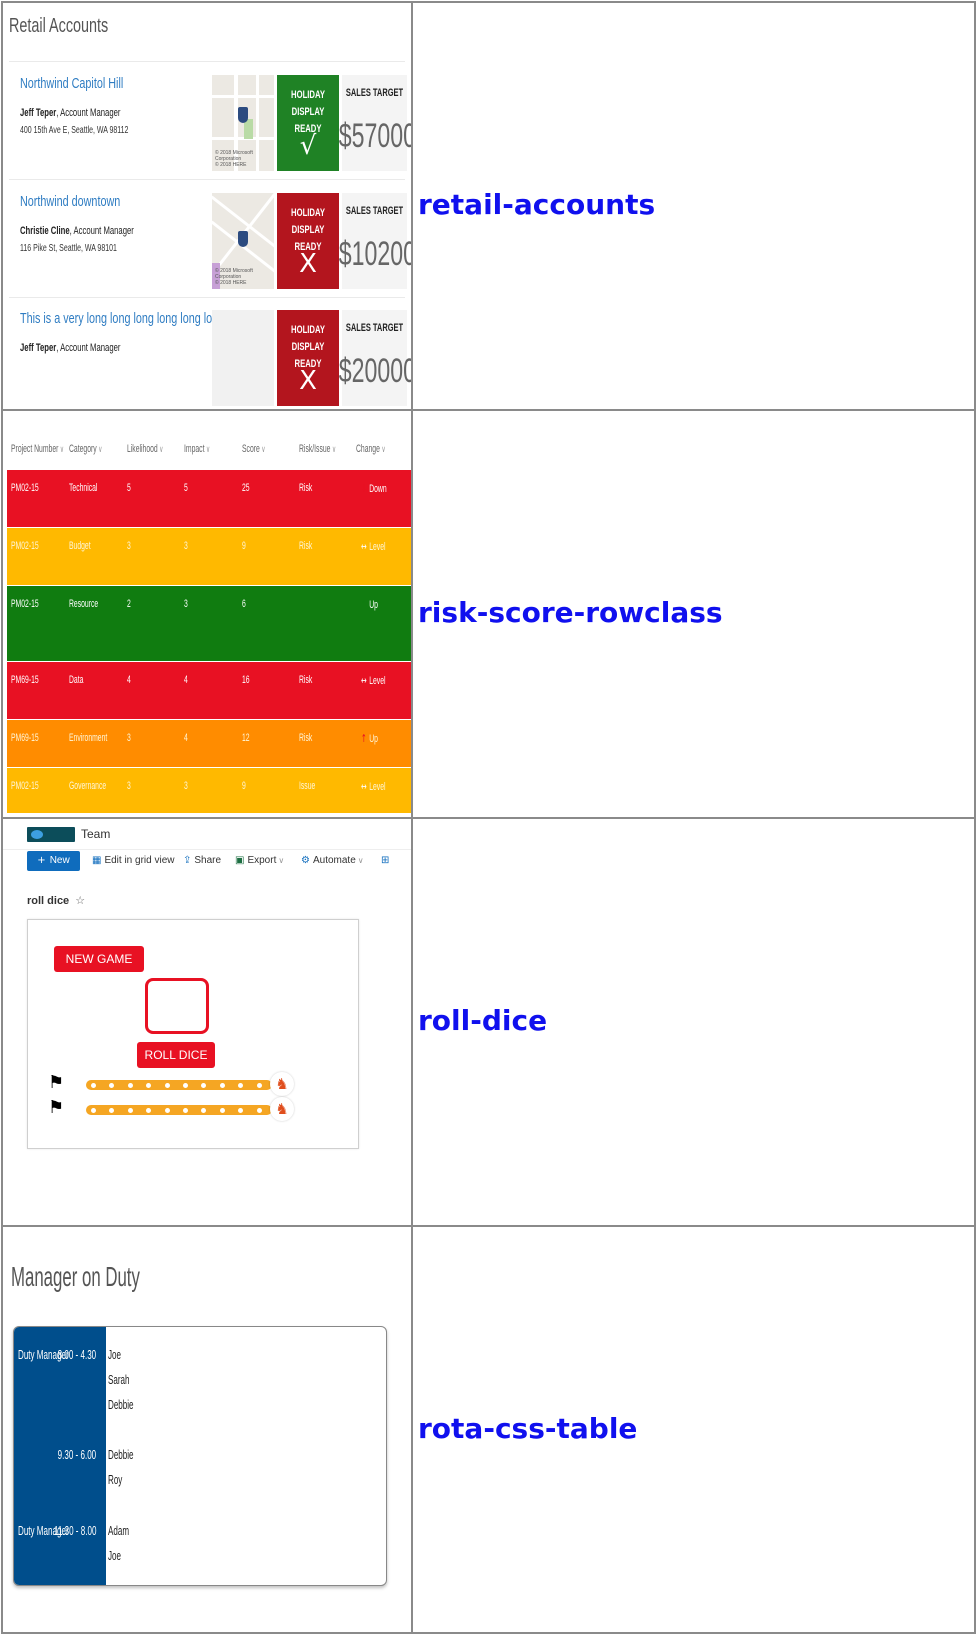  What do you see at coordinates (71, 83) in the screenshot?
I see `account-name-link: Northwind Capitol Hill` at bounding box center [71, 83].